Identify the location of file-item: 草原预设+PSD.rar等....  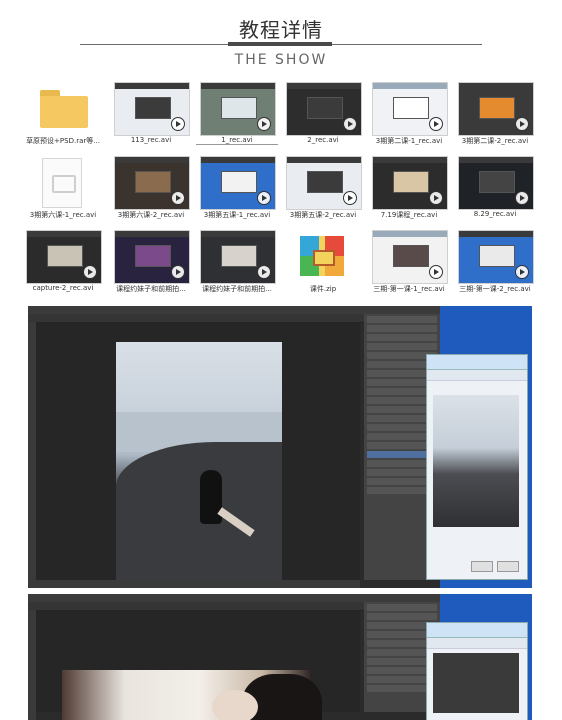
(62, 115).